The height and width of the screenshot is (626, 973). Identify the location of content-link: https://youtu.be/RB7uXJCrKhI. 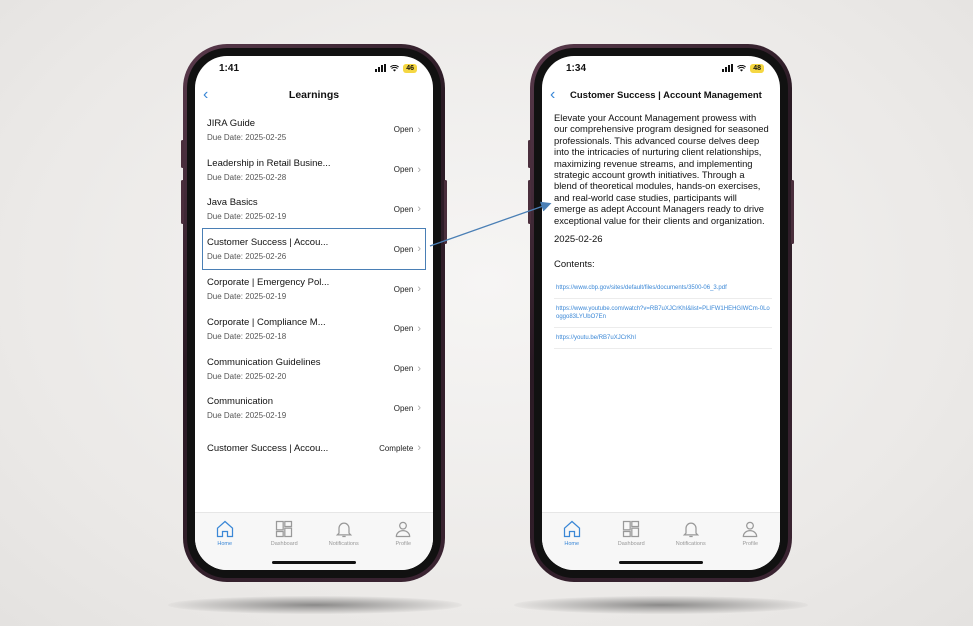
(663, 339).